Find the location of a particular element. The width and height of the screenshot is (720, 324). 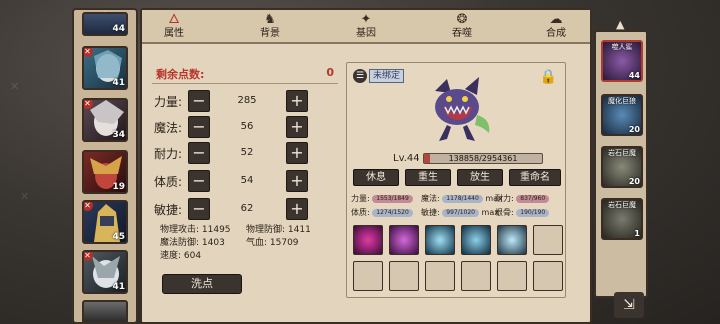

roster-slot: 19 is located at coordinates (105, 172).